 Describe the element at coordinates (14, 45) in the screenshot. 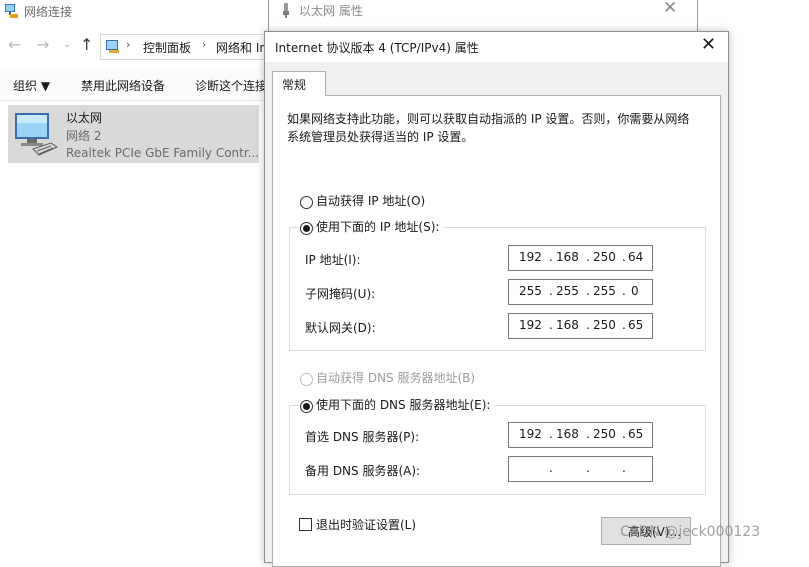

I see `back-arrow-icon: ←` at that location.